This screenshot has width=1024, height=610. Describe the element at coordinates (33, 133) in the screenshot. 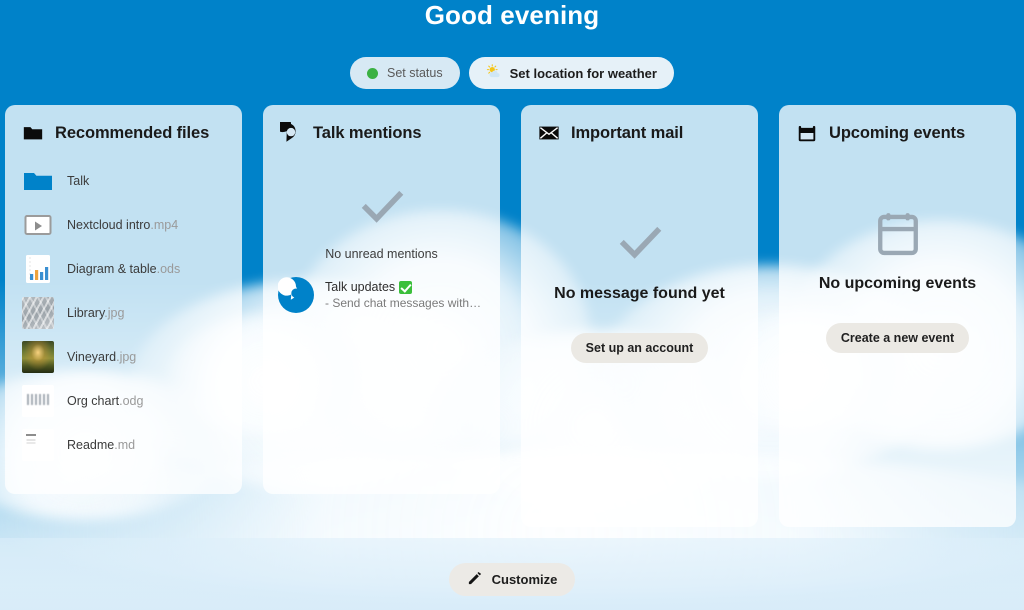

I see `folder-icon` at that location.